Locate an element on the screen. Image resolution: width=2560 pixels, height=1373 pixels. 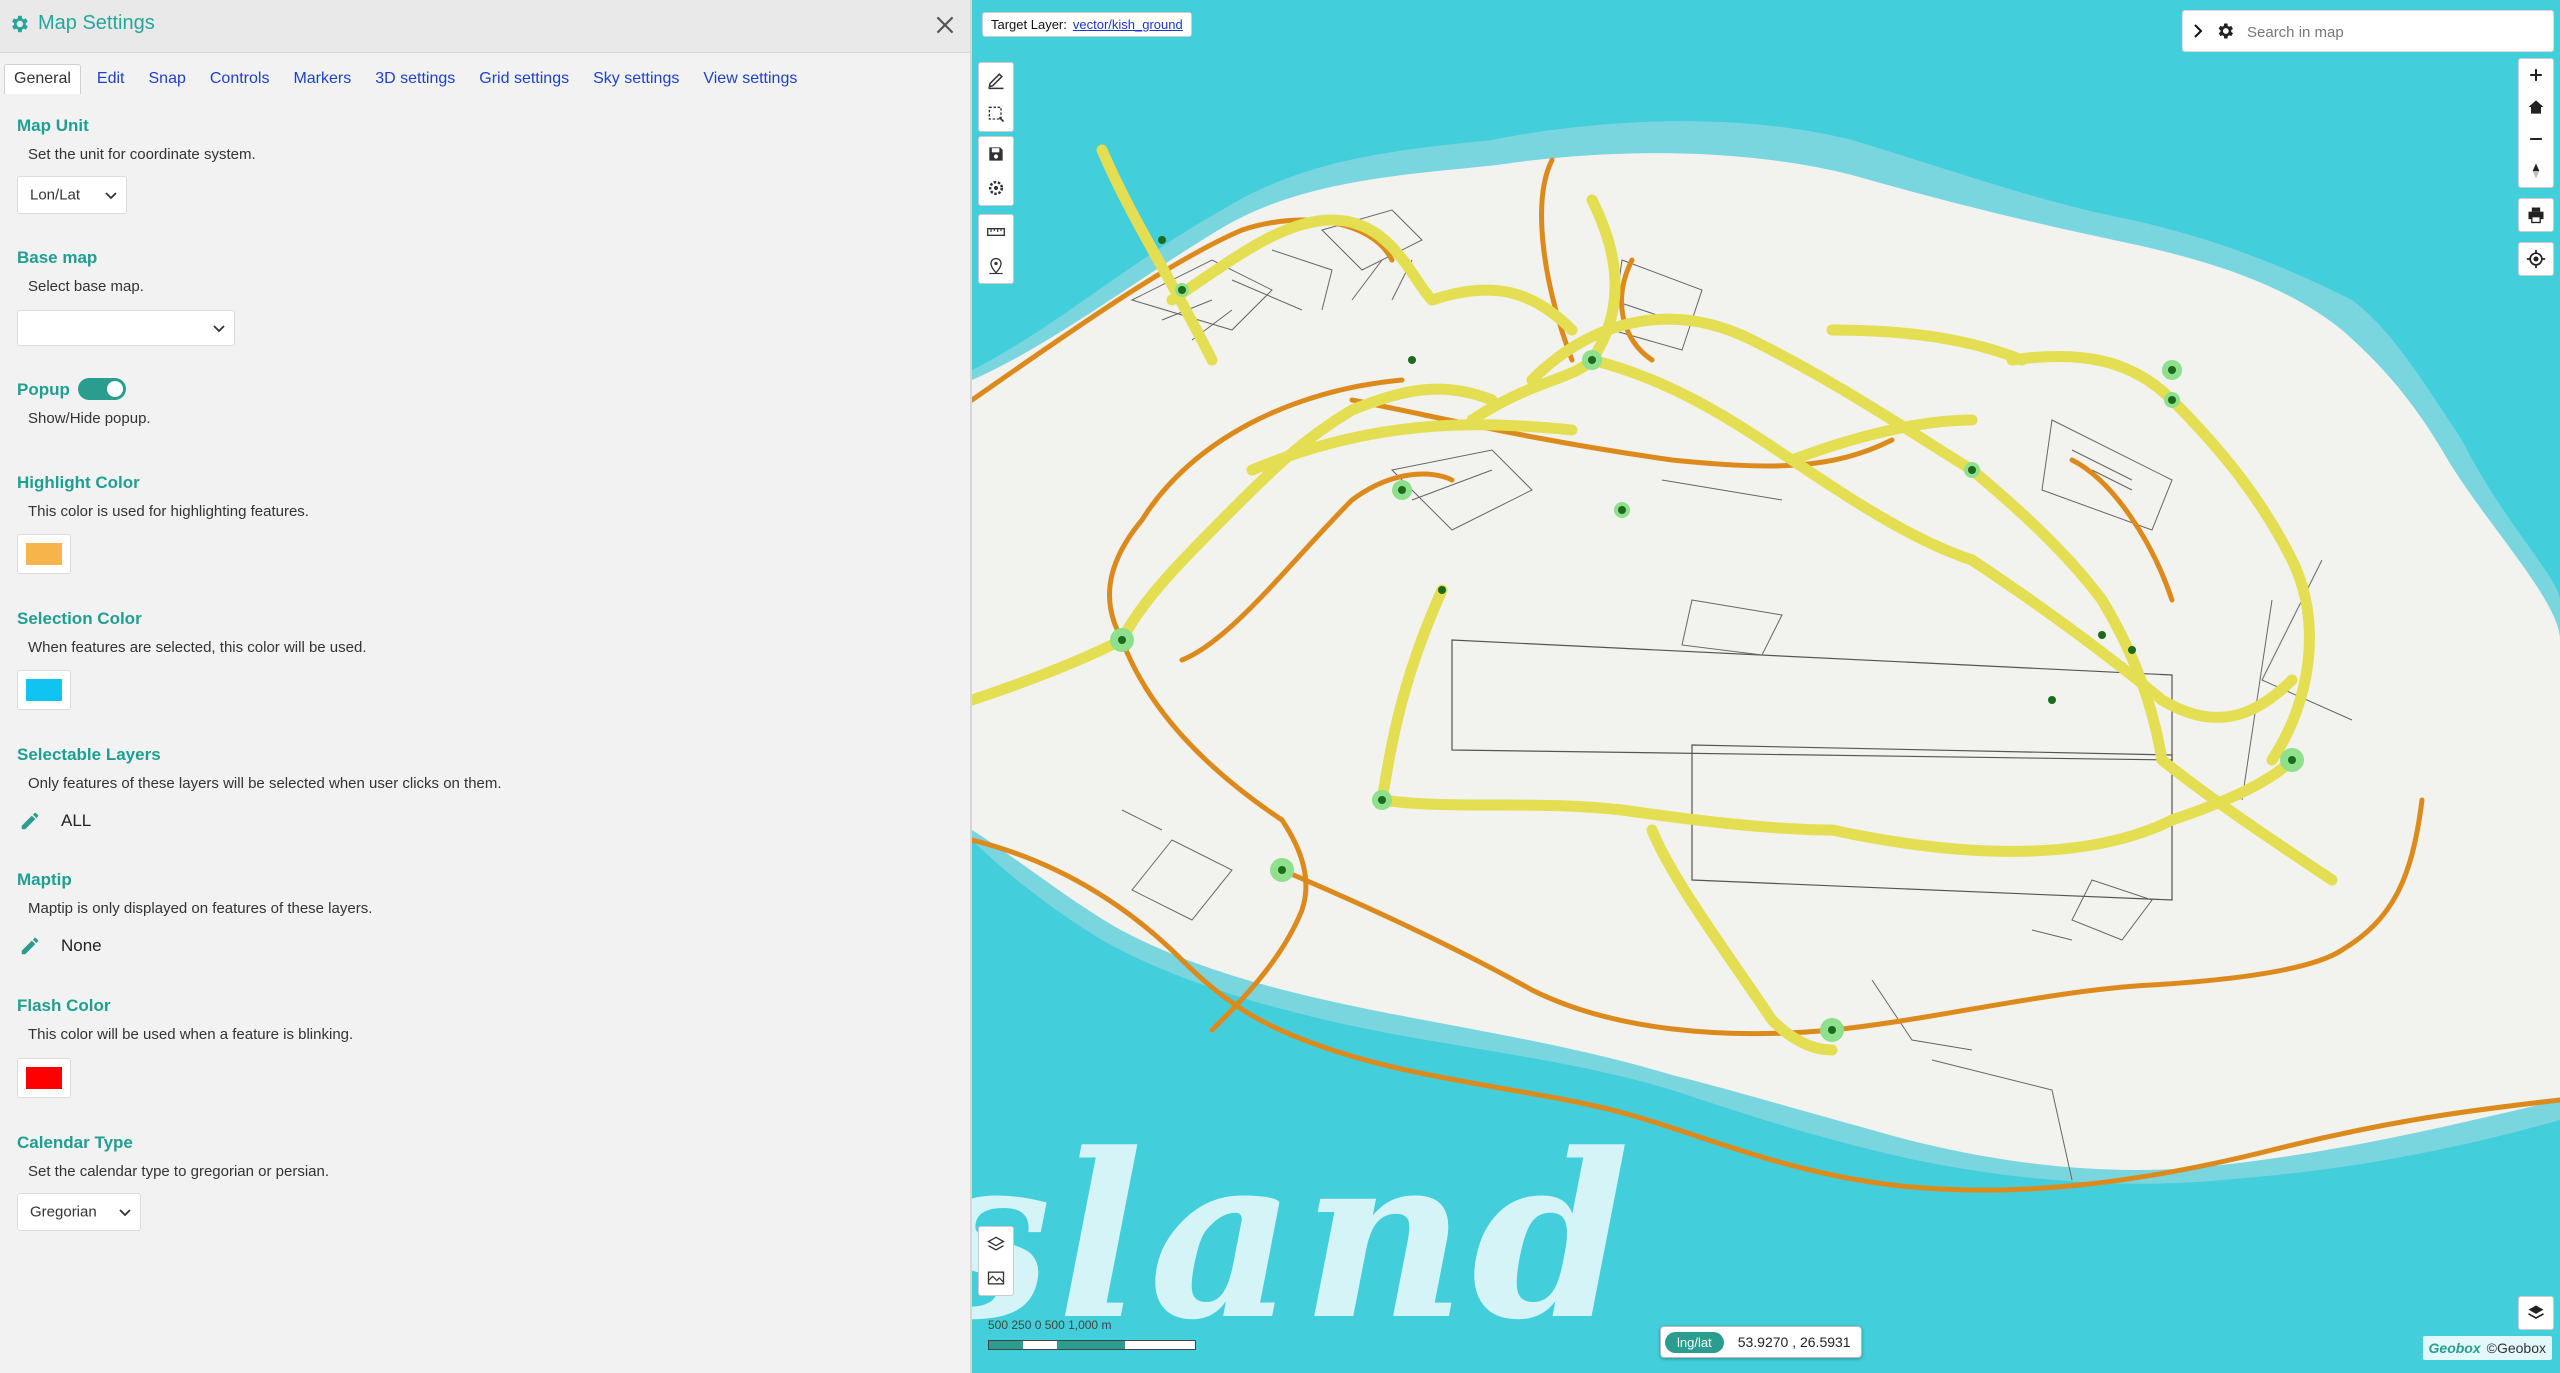
chevron-right-icon is located at coordinates (2198, 31).